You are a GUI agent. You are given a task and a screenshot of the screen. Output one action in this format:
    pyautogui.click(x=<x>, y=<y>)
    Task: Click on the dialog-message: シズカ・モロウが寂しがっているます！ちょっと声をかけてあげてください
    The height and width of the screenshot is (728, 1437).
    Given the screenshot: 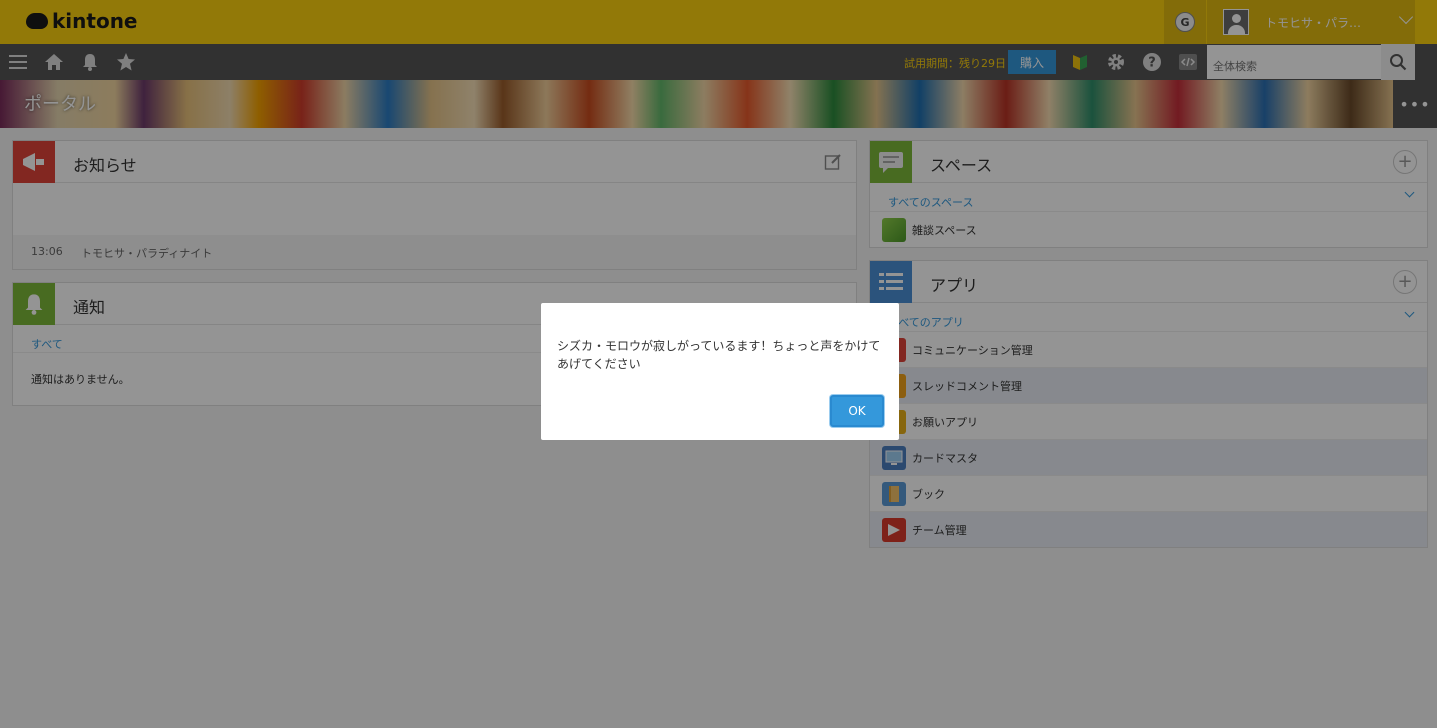 What is the action you would take?
    pyautogui.click(x=719, y=355)
    